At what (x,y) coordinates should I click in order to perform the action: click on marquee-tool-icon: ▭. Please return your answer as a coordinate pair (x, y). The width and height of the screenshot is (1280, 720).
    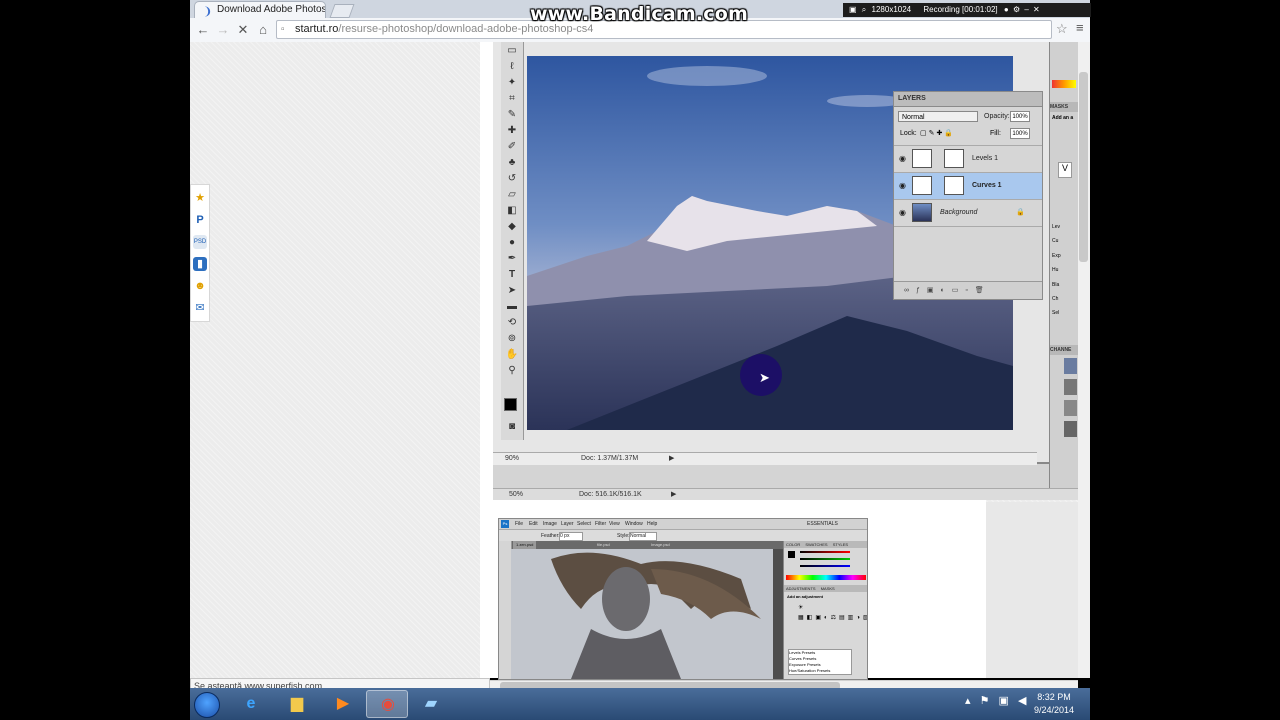
    Looking at the image, I should click on (512, 50).